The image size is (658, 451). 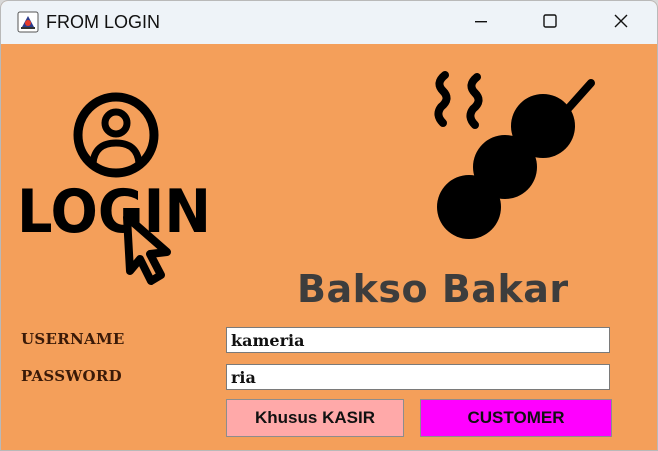 I want to click on maximize-icon, so click(x=550, y=23).